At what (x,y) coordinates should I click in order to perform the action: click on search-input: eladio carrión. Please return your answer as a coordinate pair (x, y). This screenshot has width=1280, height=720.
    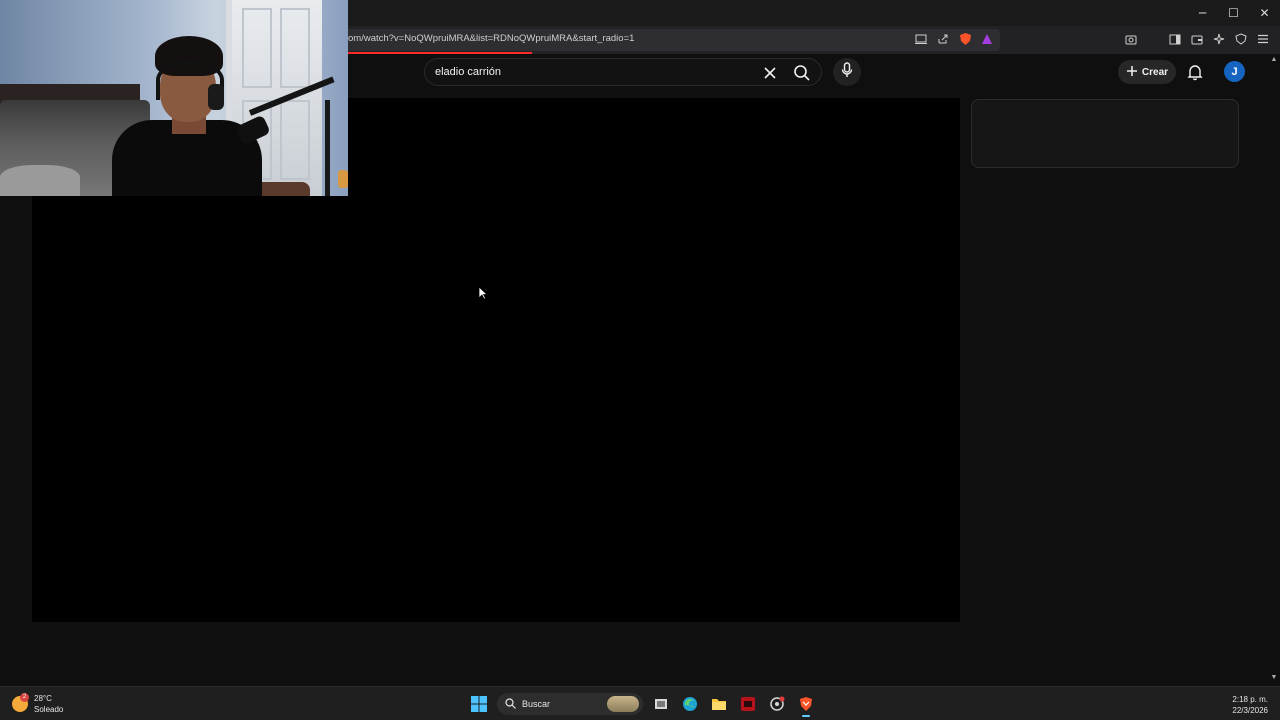
    Looking at the image, I should click on (623, 72).